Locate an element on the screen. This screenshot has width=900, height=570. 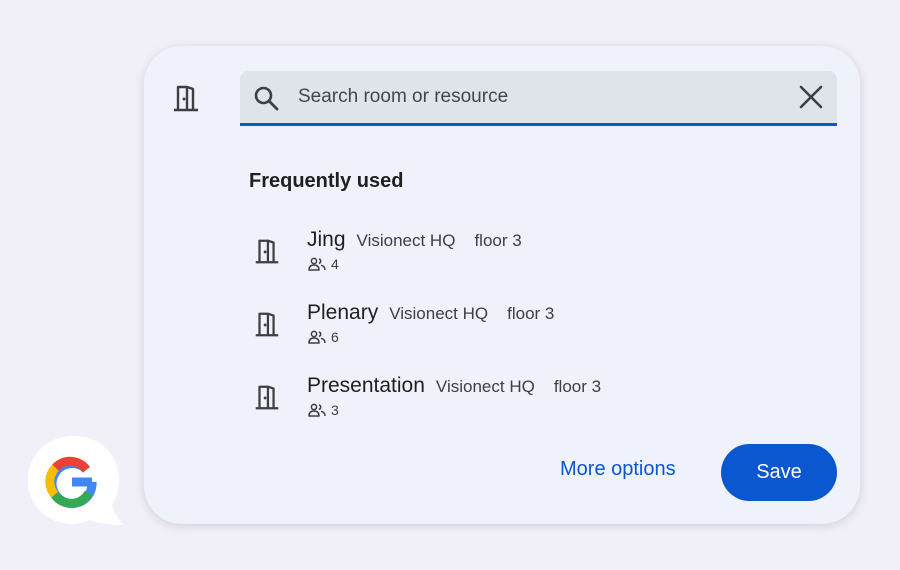
room-item-jing: Jing Visionect HQ floor 3 4 is located at coordinates (538, 254).